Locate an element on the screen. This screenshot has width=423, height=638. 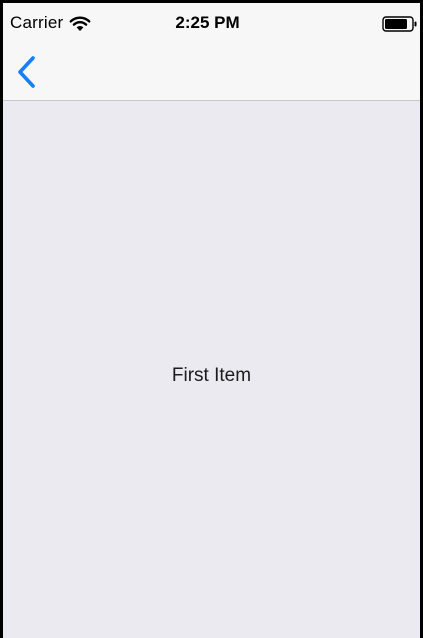
chevron-left-icon is located at coordinates (26, 72).